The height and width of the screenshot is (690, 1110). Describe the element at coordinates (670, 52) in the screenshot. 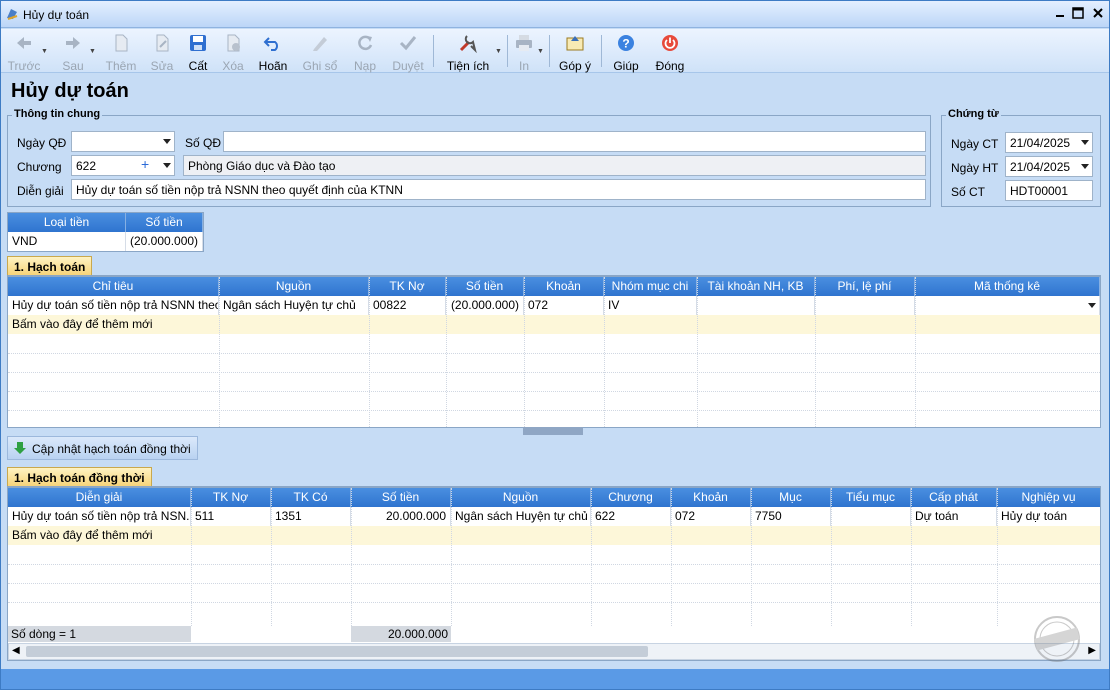

I see `close-button: Đóng` at that location.